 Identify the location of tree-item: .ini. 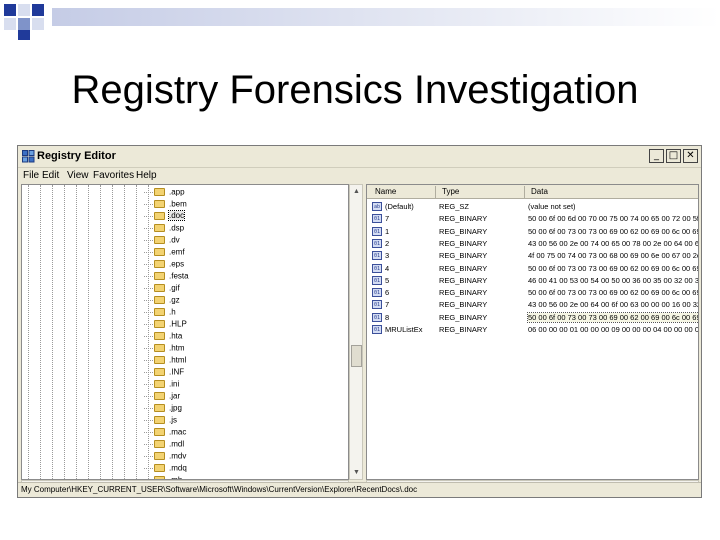
(162, 385).